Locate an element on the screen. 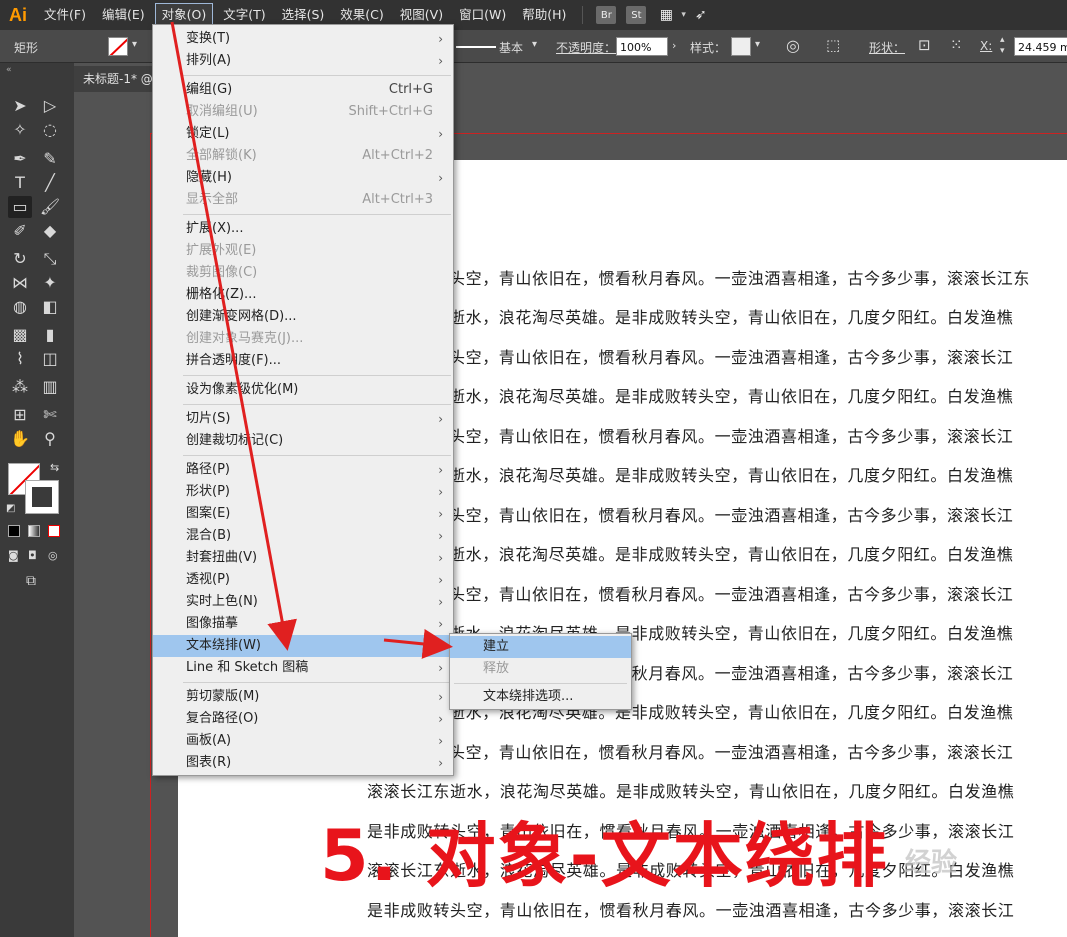 Image resolution: width=1067 pixels, height=937 pixels. menu-view: 视图(V) is located at coordinates (421, 15).